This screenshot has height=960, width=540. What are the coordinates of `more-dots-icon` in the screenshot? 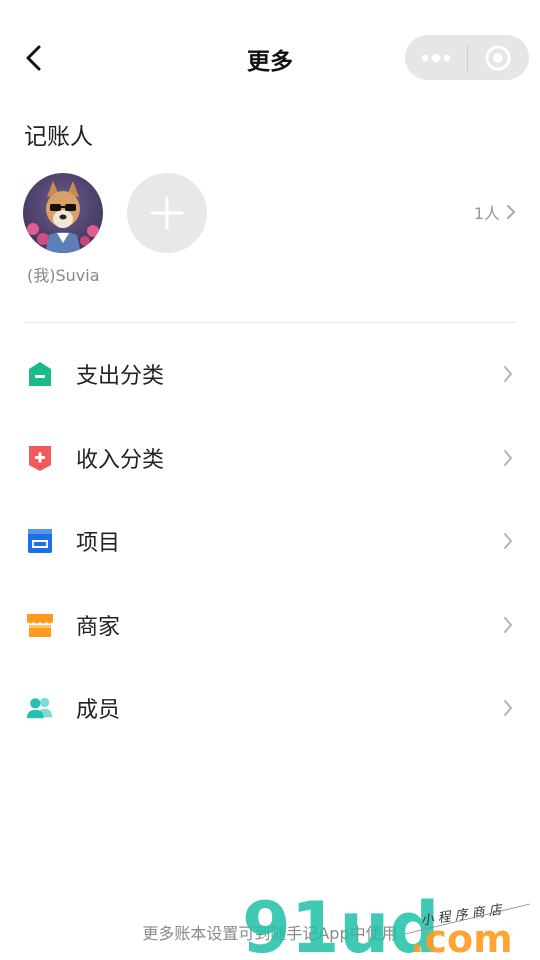 It's located at (435, 57).